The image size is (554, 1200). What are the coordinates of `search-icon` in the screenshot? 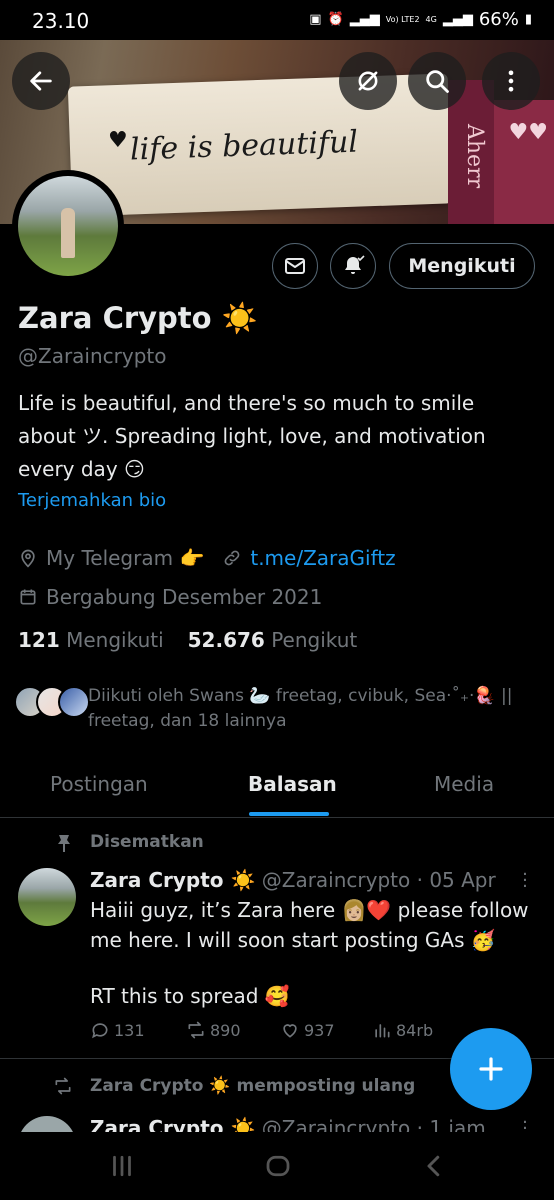 It's located at (437, 81).